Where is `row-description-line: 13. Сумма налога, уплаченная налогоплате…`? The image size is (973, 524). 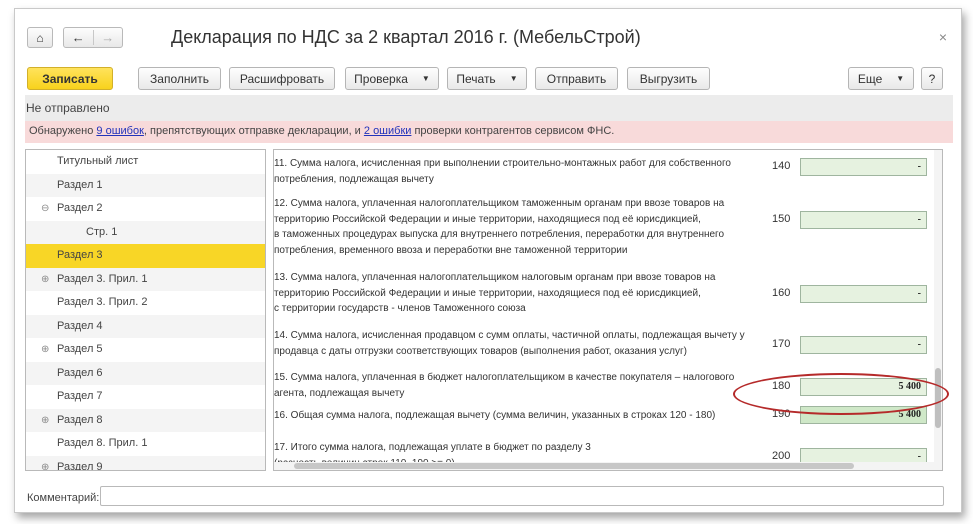
row-description-line: 13. Сумма налога, уплаченная налогоплате… is located at coordinates (495, 277).